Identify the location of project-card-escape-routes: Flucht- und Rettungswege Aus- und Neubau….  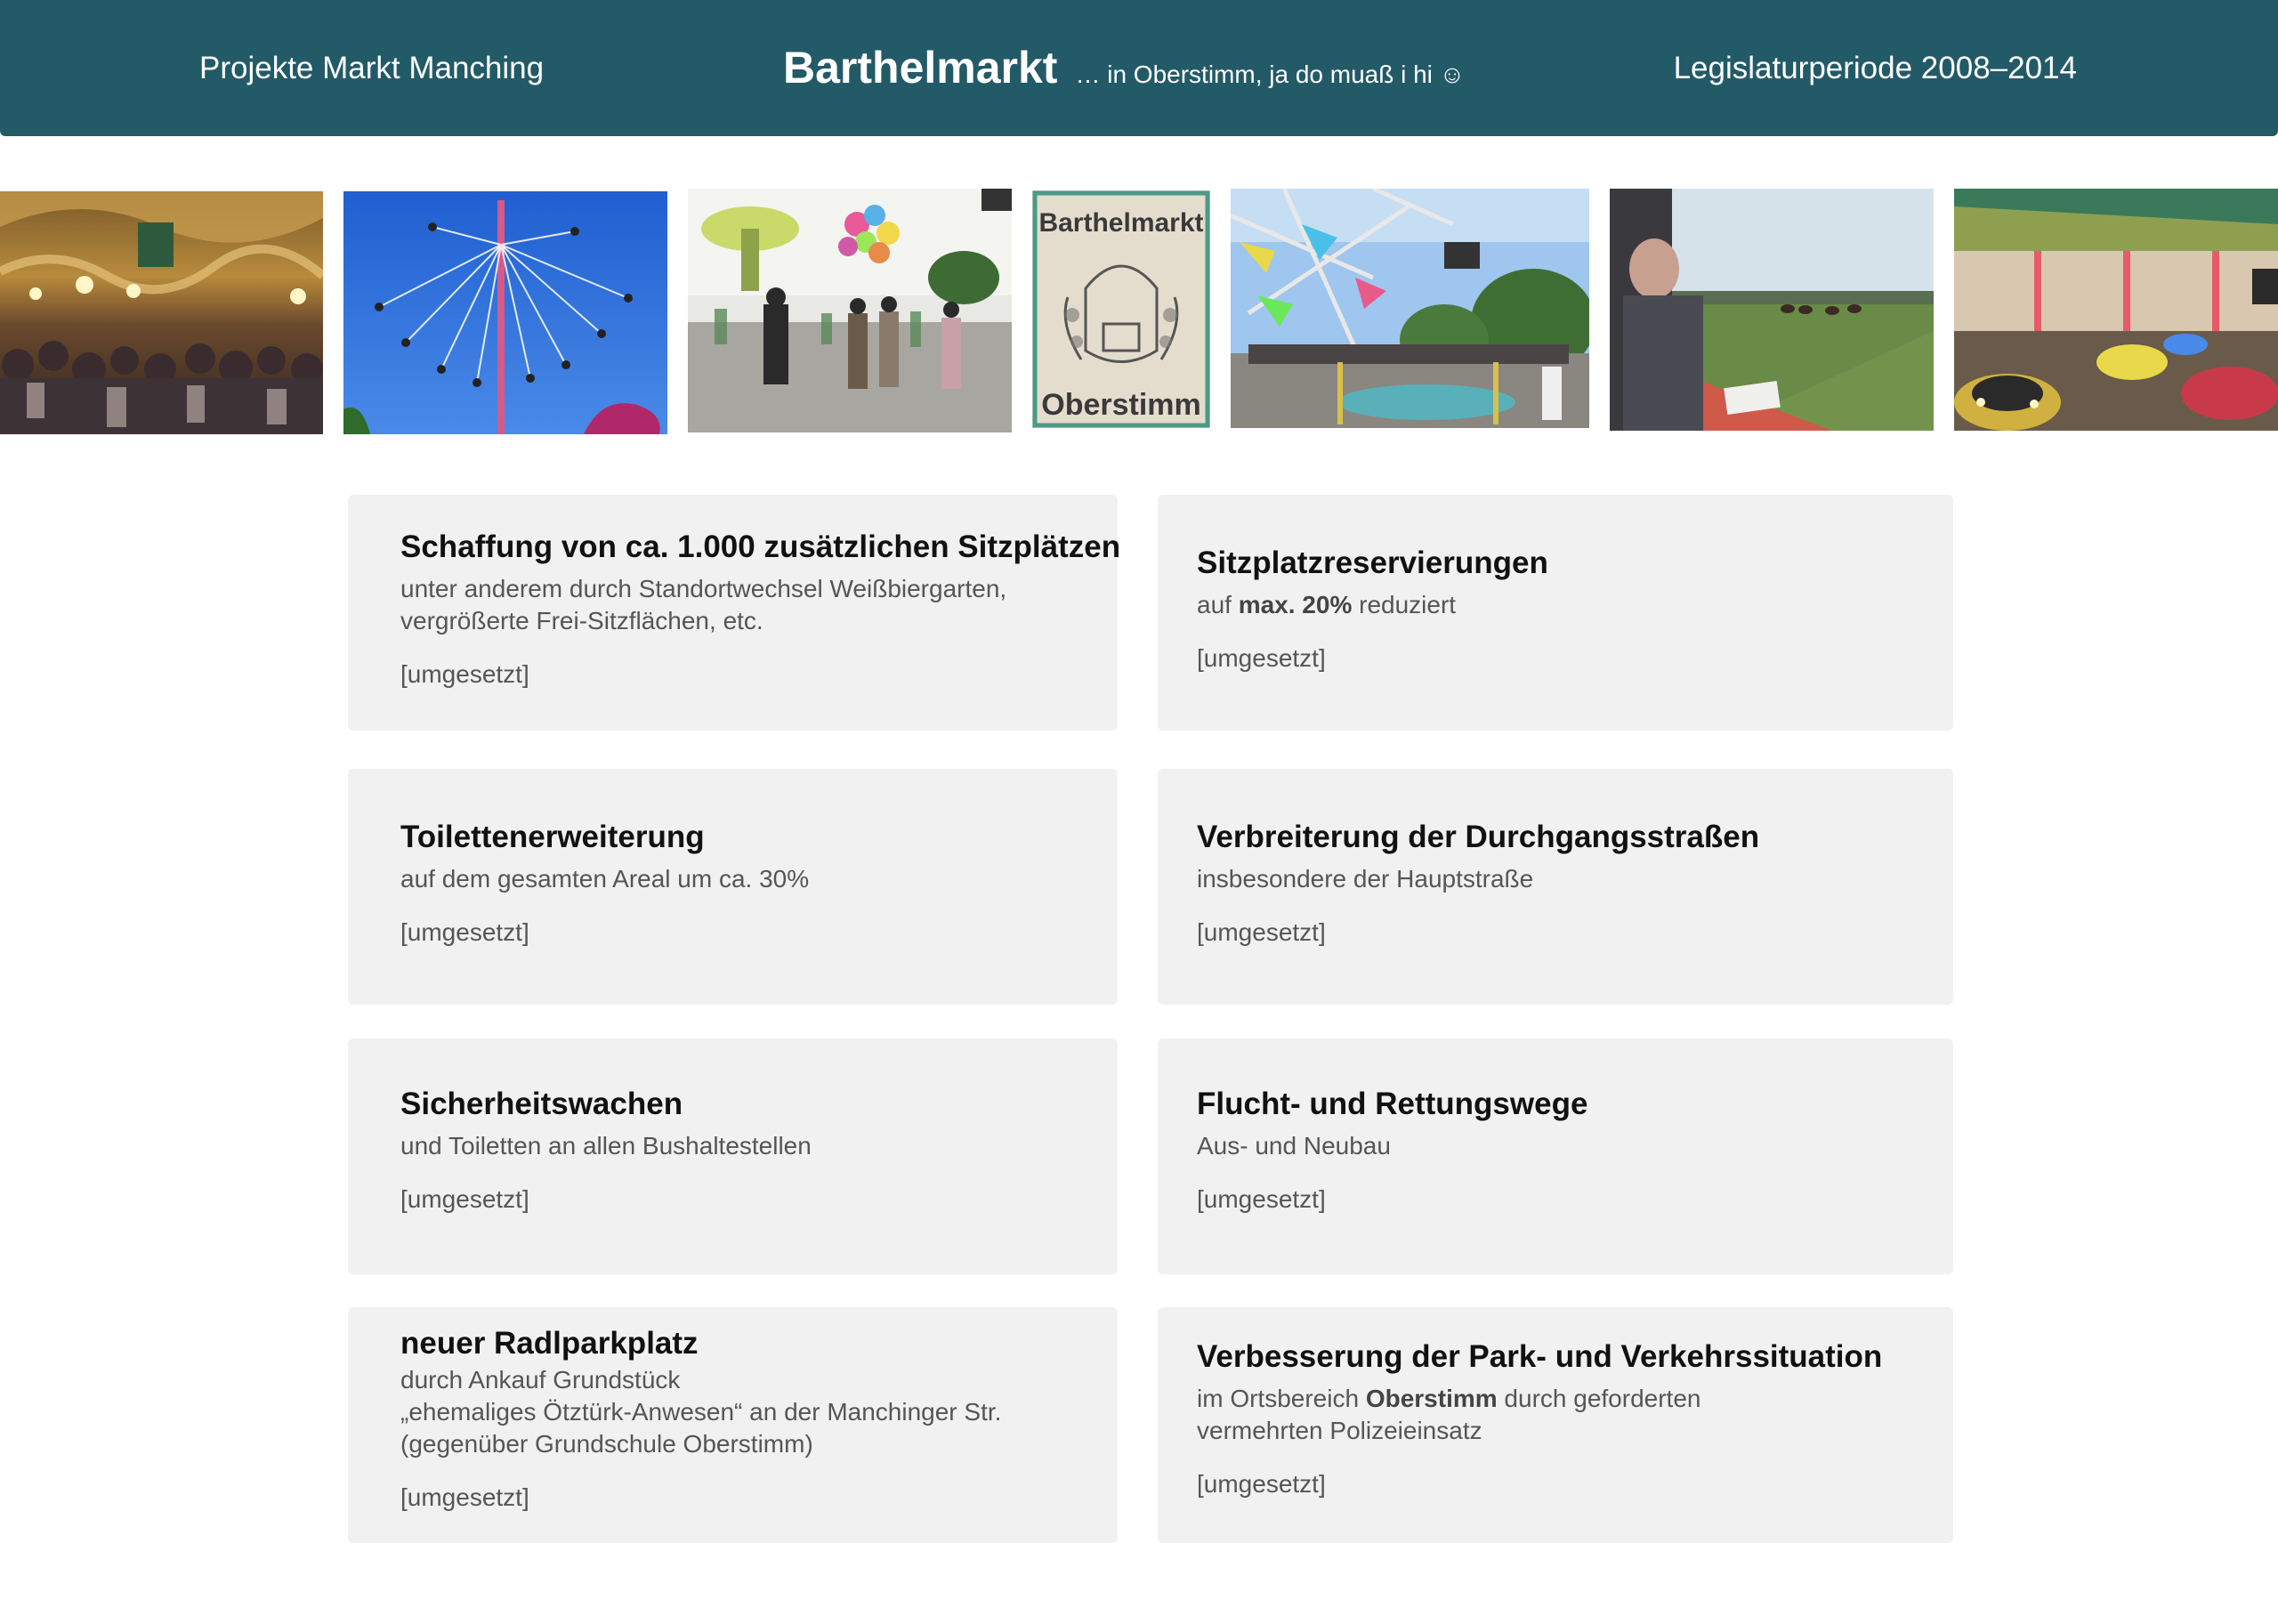
(1556, 1156).